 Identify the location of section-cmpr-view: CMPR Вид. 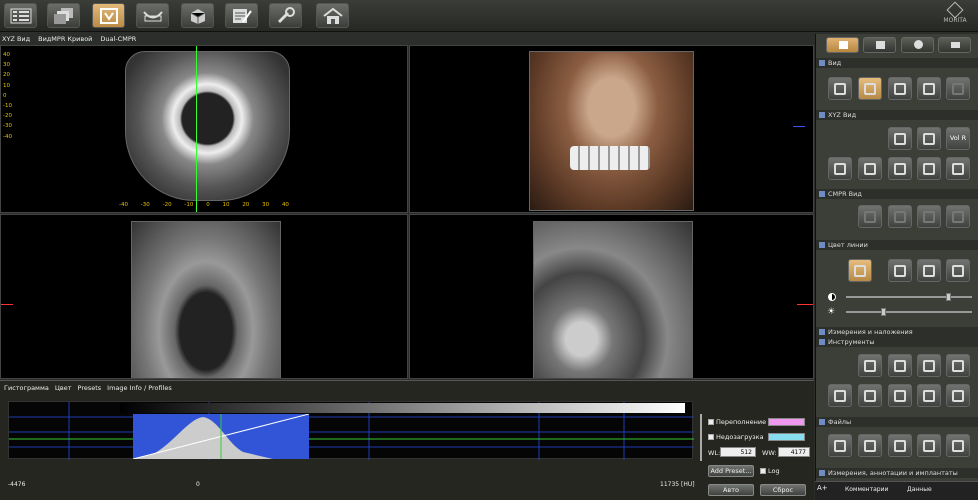
(897, 194).